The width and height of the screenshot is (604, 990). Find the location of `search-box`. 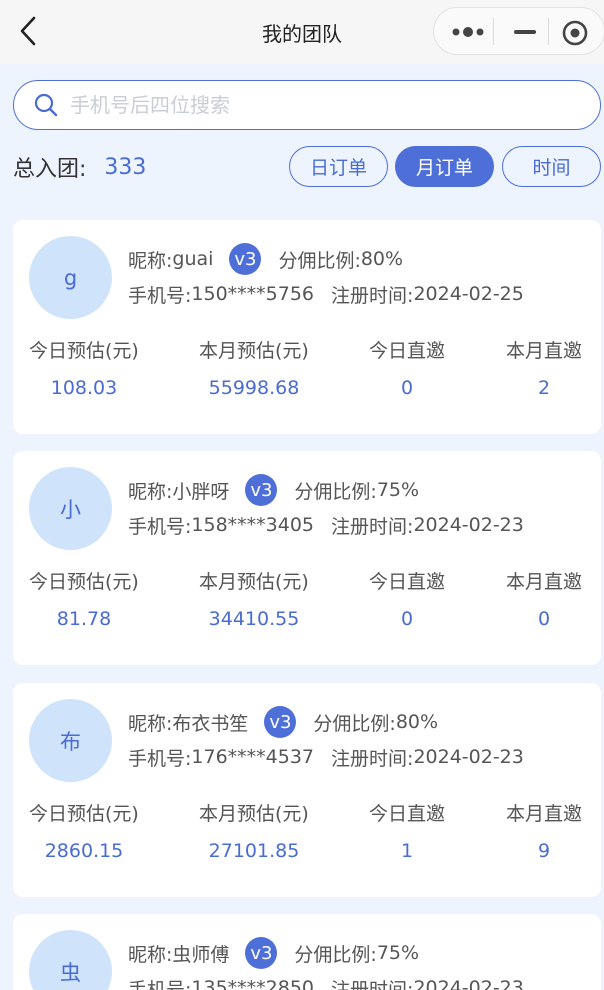

search-box is located at coordinates (307, 105).